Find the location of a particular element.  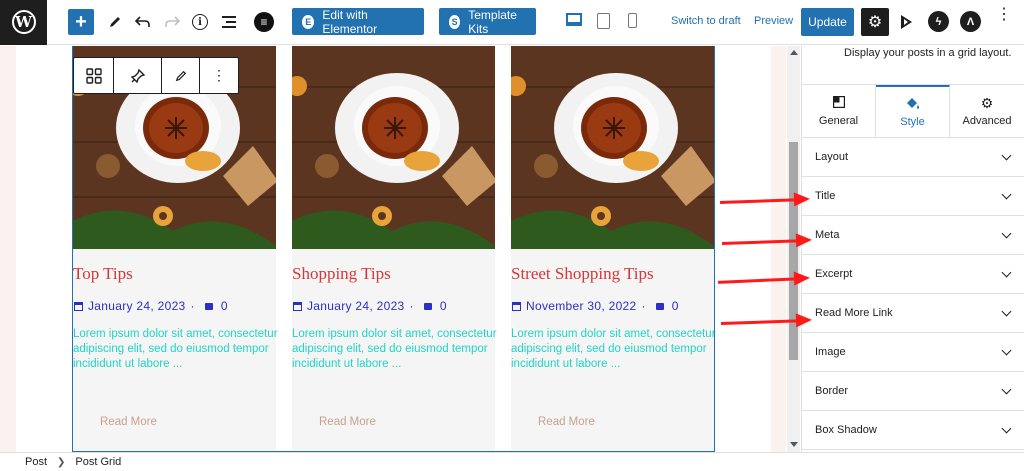

breadcrumb-post-grid: Post Grid is located at coordinates (98, 462).